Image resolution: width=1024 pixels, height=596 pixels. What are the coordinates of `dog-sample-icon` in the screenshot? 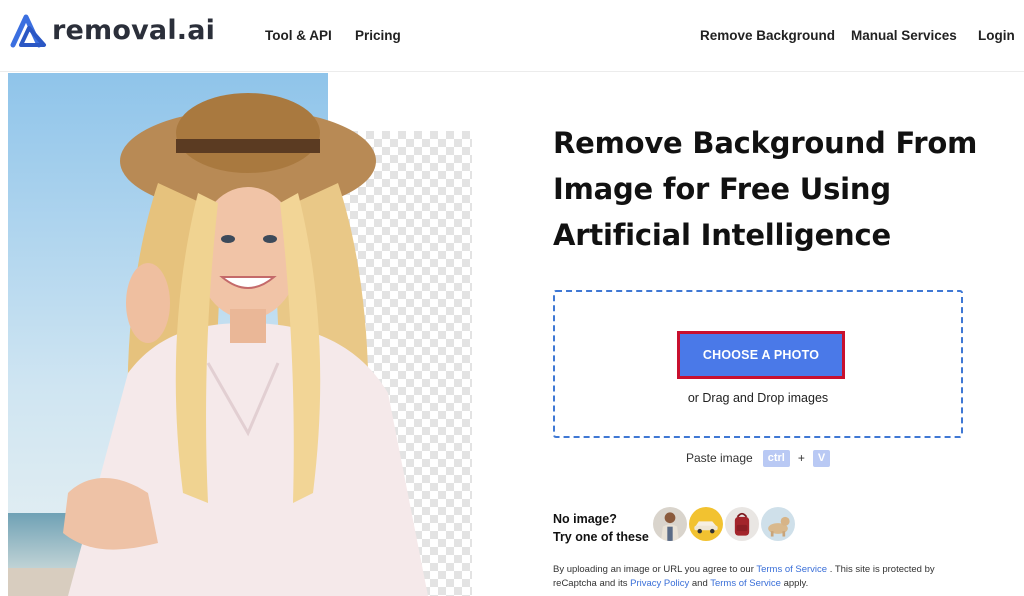 It's located at (778, 524).